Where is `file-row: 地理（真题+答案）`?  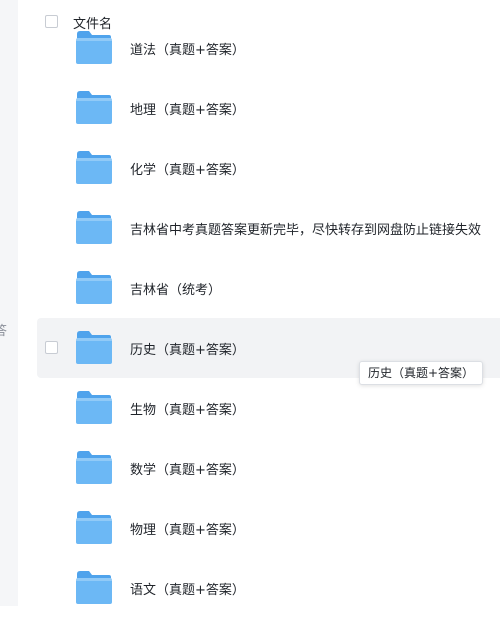
file-row: 地理（真题+答案） is located at coordinates (268, 108).